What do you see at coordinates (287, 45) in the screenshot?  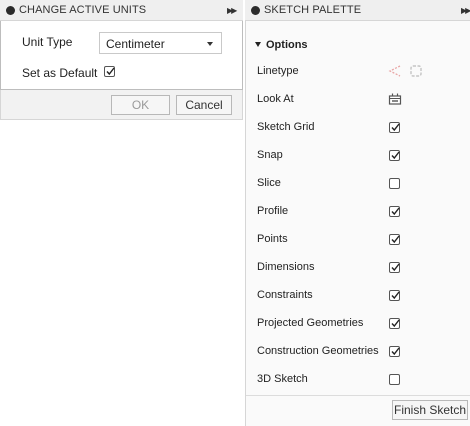 I see `options-label: Options` at bounding box center [287, 45].